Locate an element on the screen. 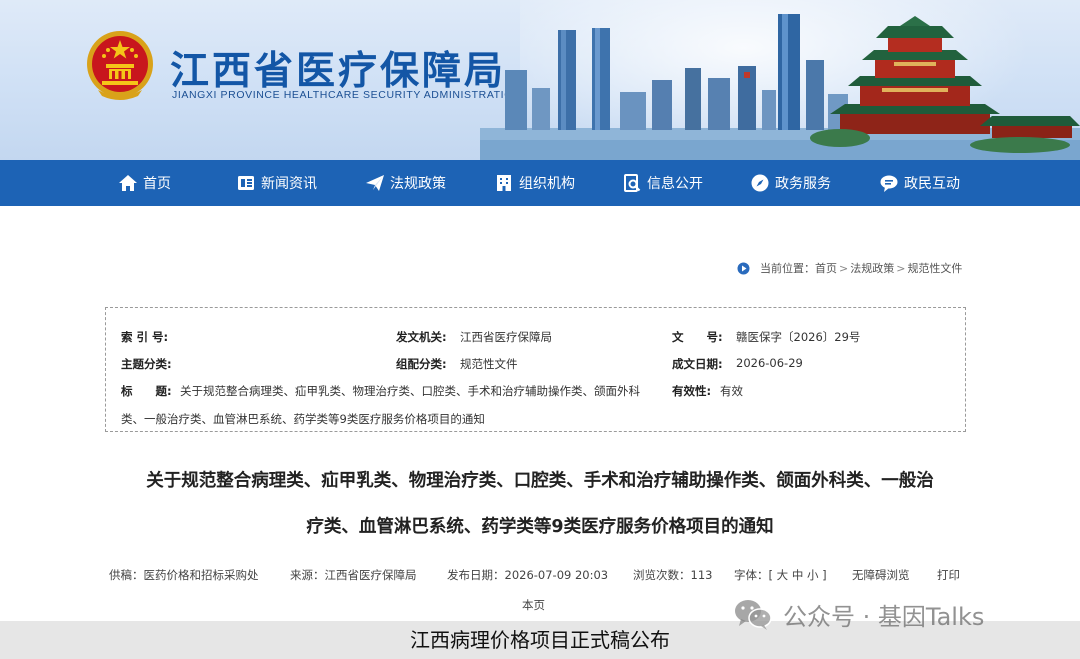 This screenshot has height=659, width=1080. nav-item-policy: 法规政策 is located at coordinates (405, 183).